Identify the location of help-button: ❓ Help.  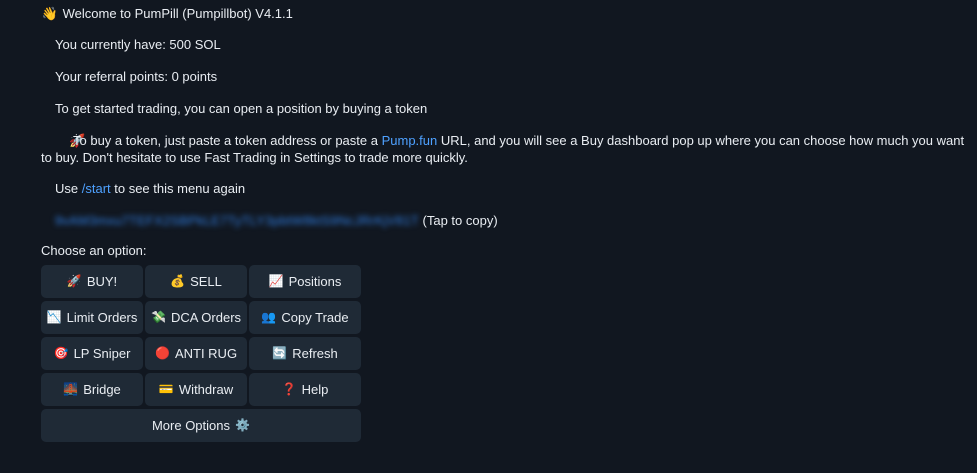
(305, 389).